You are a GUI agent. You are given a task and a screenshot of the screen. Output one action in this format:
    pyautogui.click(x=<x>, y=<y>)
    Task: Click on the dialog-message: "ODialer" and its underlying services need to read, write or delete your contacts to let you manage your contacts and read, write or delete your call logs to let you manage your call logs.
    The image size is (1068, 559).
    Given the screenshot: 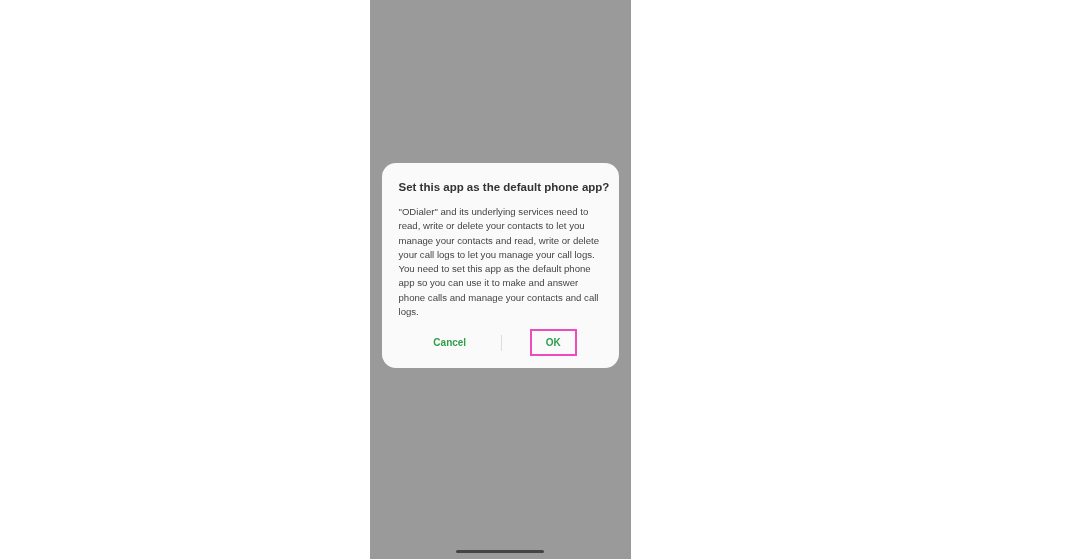 What is the action you would take?
    pyautogui.click(x=499, y=233)
    